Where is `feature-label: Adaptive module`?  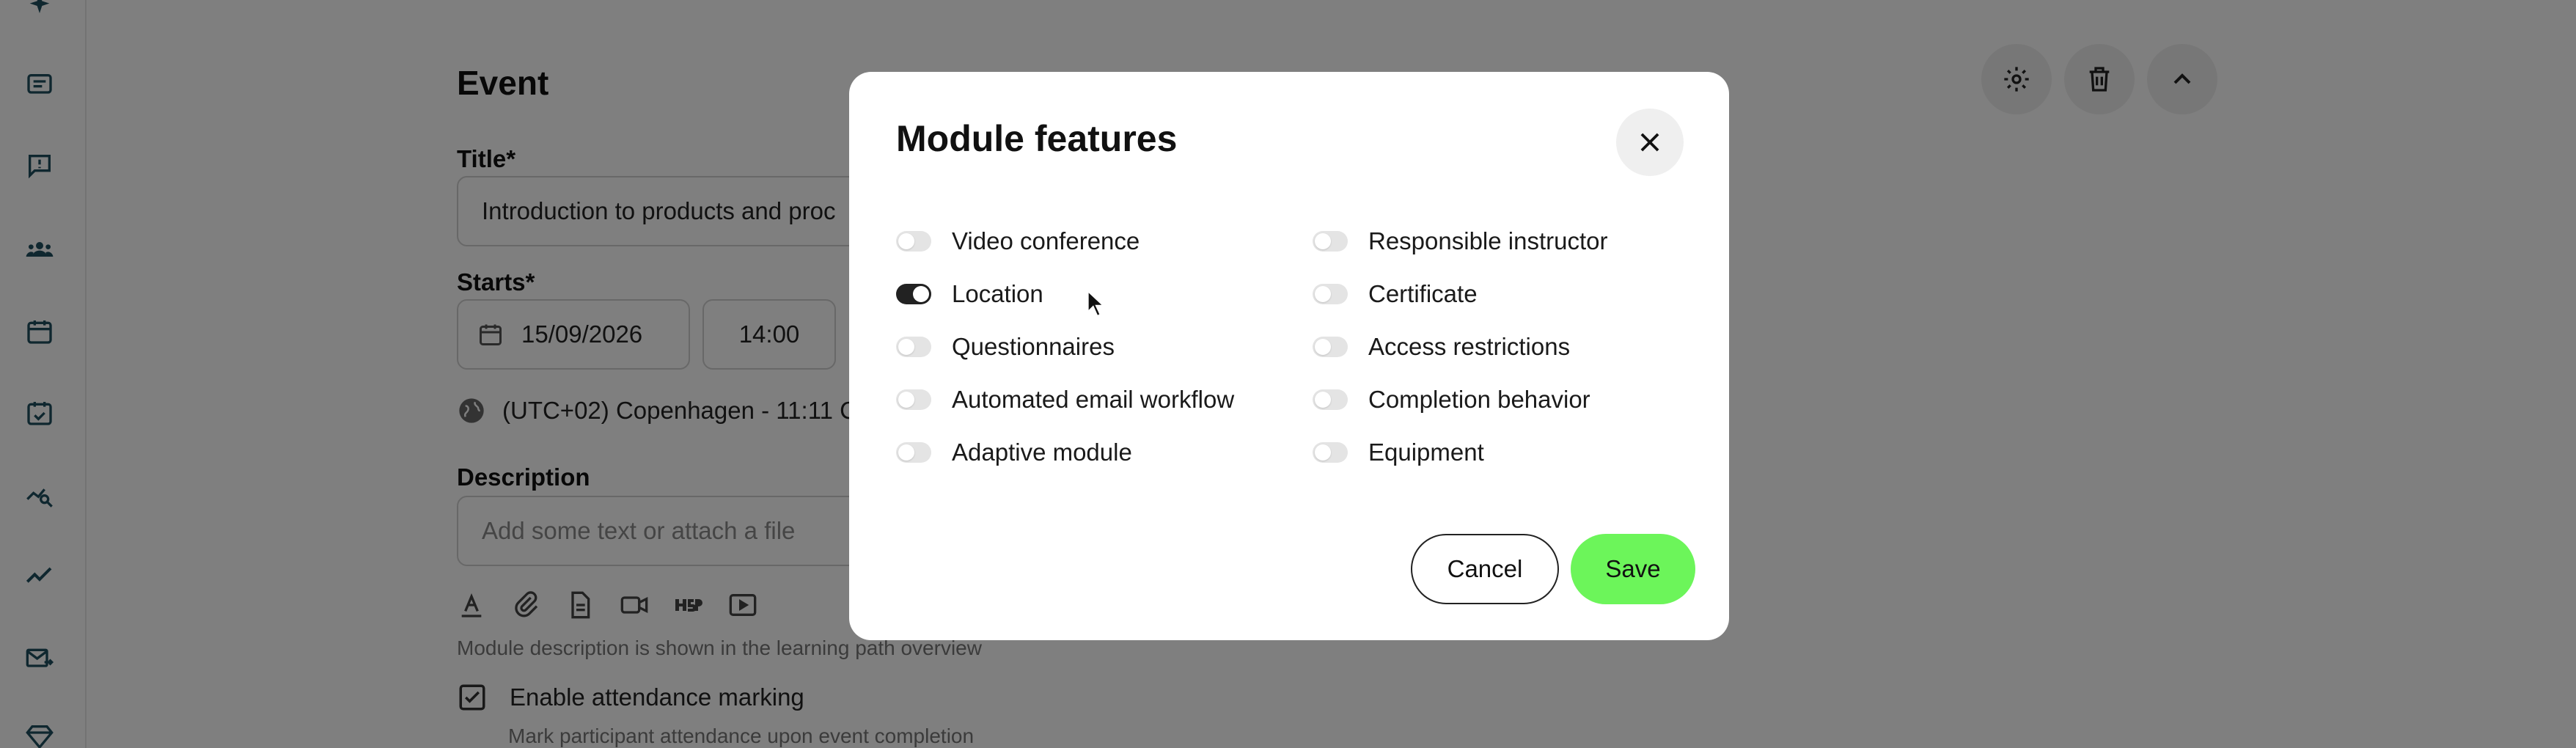
feature-label: Adaptive module is located at coordinates (1042, 452).